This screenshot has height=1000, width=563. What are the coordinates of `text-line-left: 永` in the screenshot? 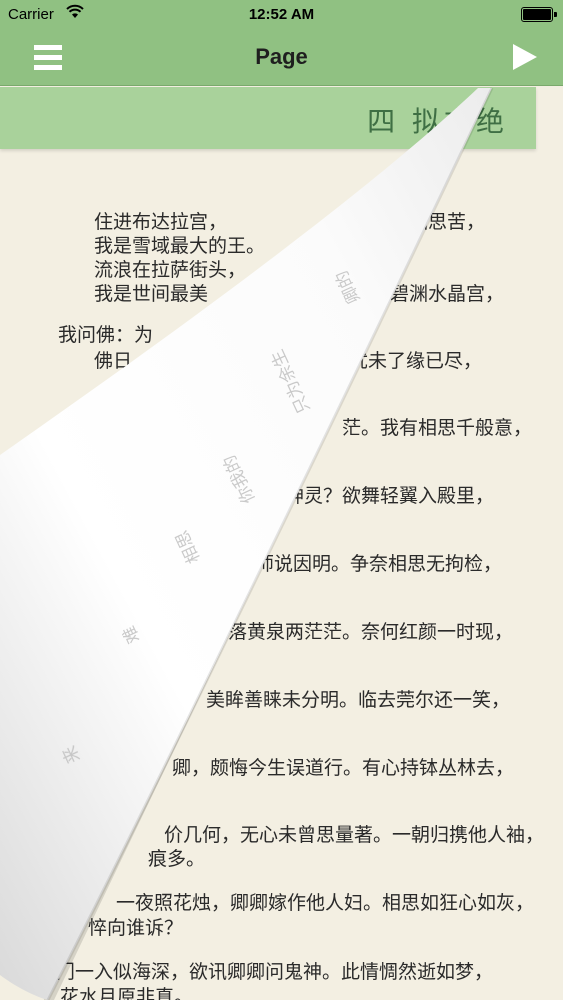 It's located at (44, 972).